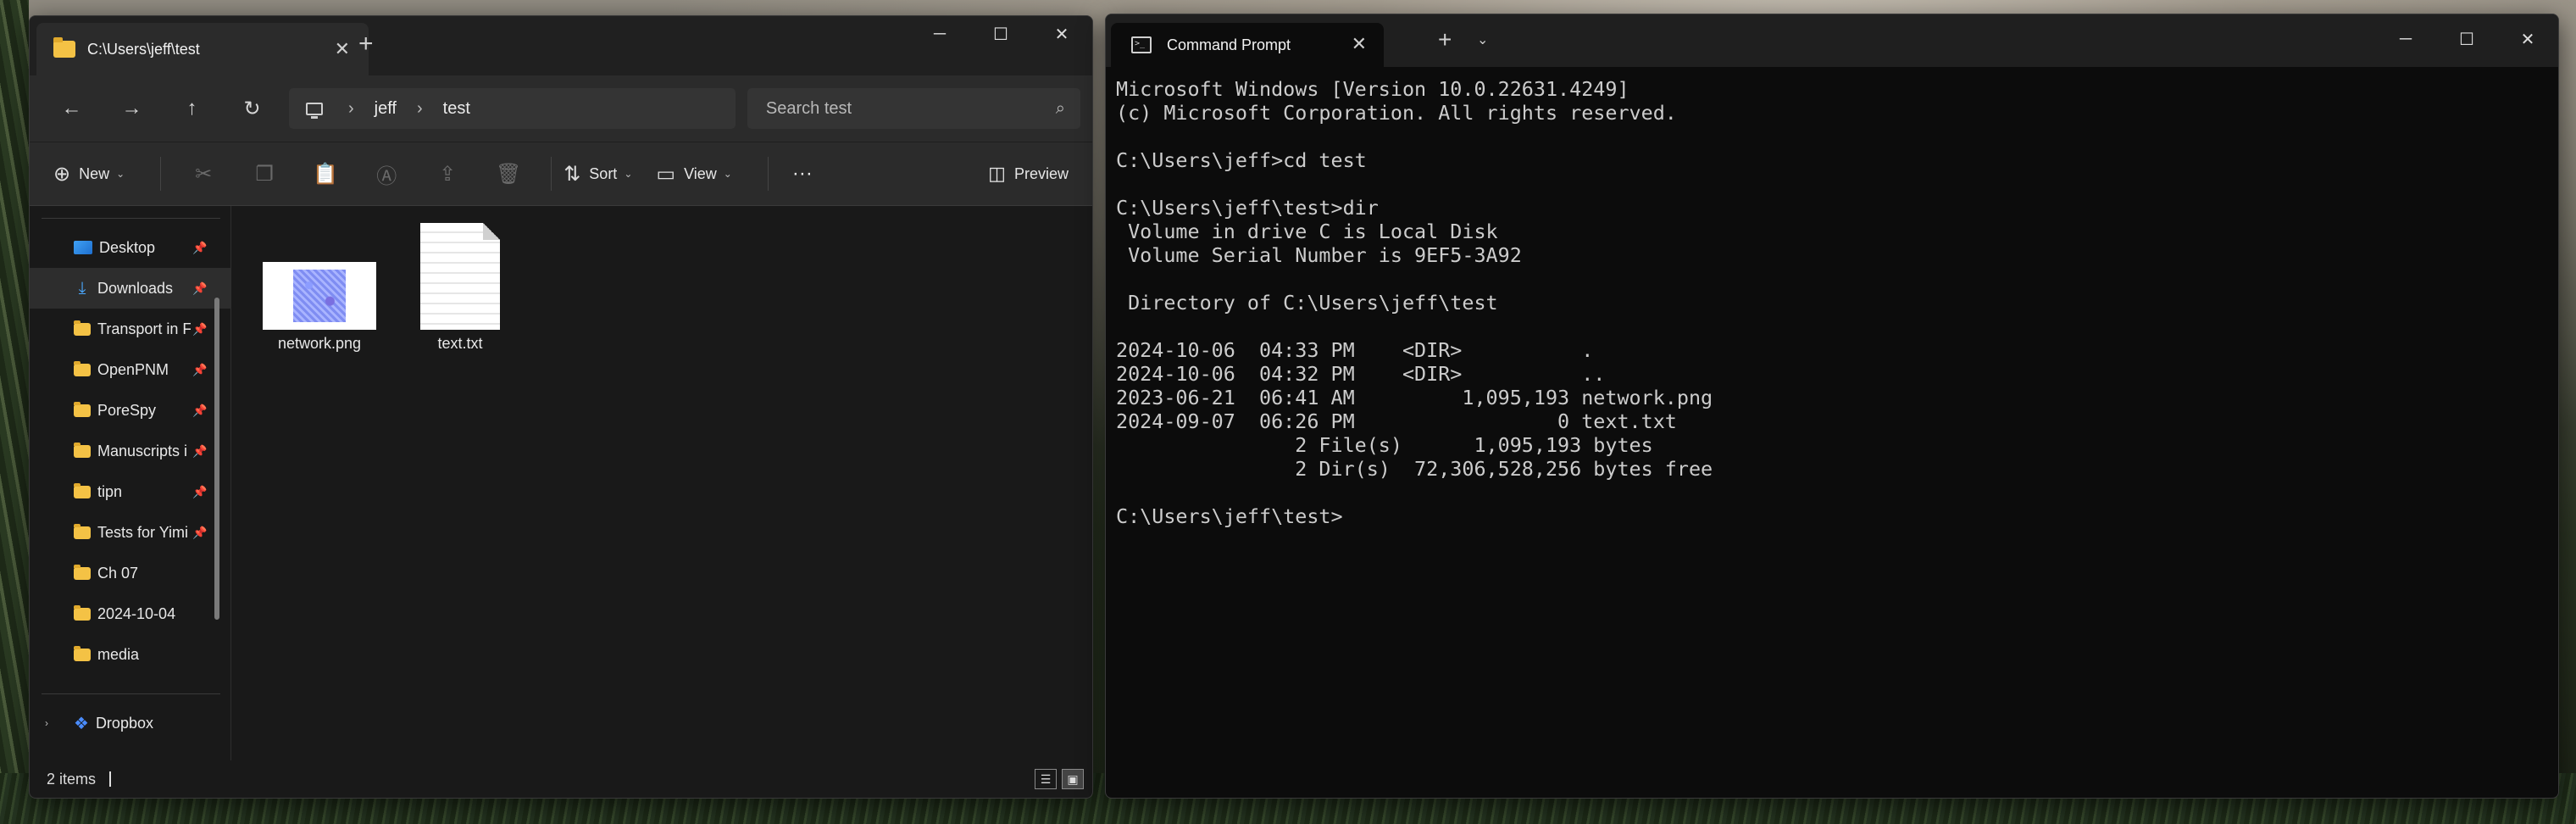 Image resolution: width=2576 pixels, height=824 pixels. What do you see at coordinates (693, 174) in the screenshot?
I see `view-button: ▭ View ⌄` at bounding box center [693, 174].